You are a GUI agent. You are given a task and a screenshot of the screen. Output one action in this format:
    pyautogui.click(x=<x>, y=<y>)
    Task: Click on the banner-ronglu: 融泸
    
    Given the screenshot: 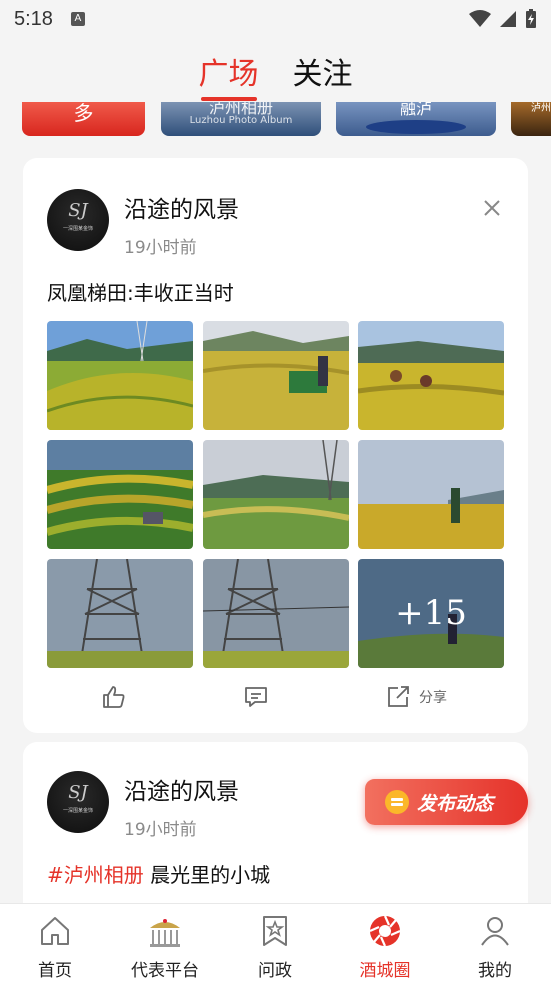 What is the action you would take?
    pyautogui.click(x=416, y=119)
    